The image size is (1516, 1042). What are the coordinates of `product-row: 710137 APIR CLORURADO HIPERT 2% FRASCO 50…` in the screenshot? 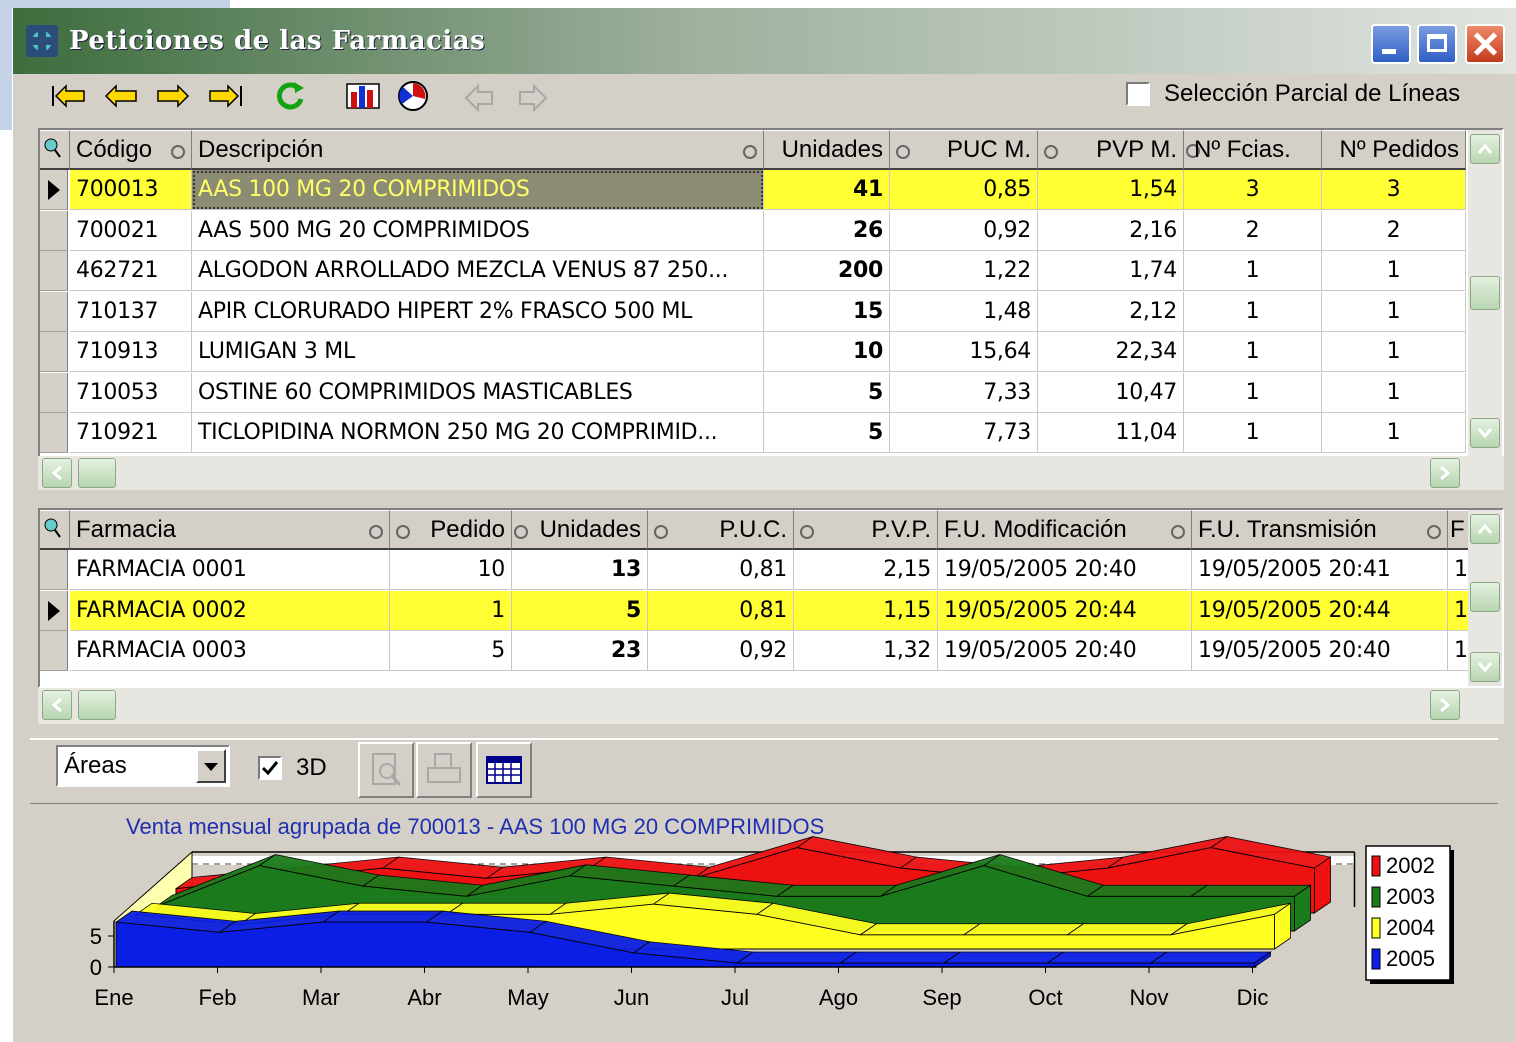 It's located at (753, 311).